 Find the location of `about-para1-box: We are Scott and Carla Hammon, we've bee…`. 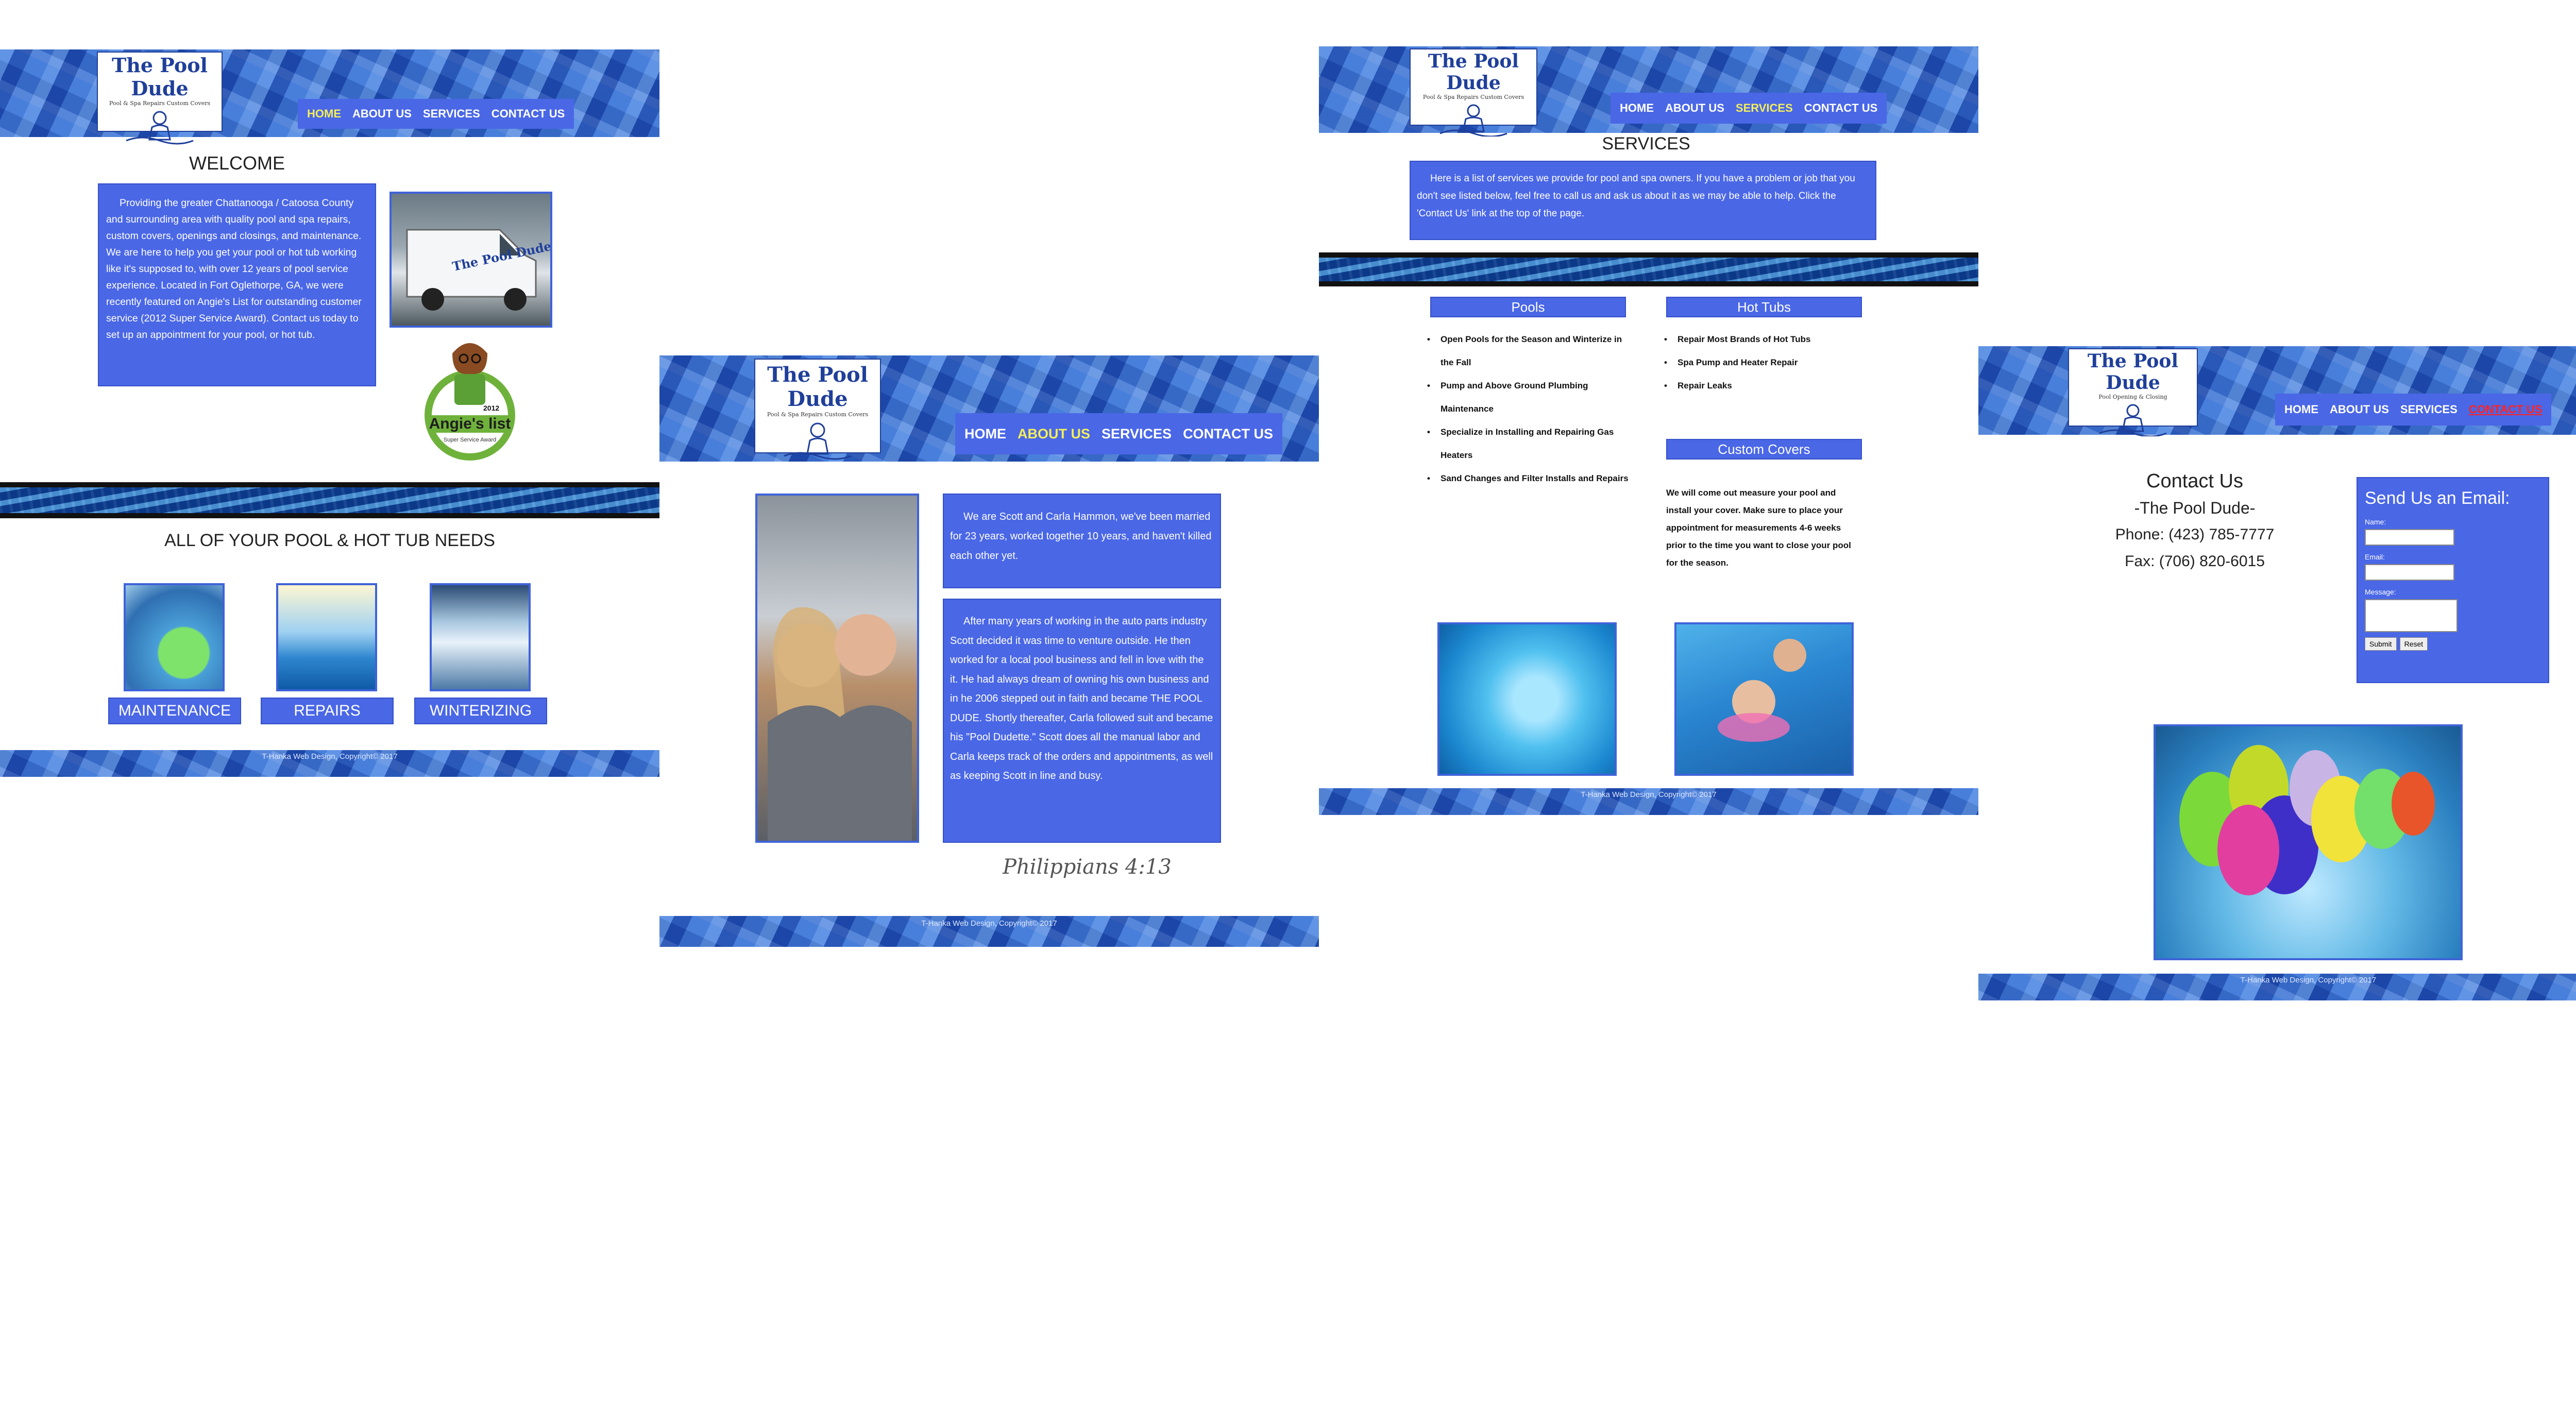

about-para1-box: We are Scott and Carla Hammon, we've bee… is located at coordinates (1082, 541).